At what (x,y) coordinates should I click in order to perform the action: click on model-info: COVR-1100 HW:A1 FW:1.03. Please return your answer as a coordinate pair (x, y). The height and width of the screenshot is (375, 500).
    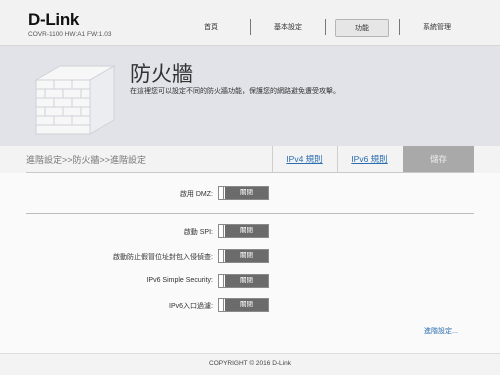
    Looking at the image, I should click on (70, 34).